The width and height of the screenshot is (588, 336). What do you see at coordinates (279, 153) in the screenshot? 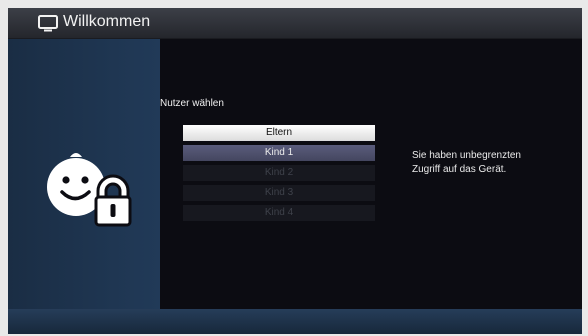
I see `user-option-kind-1: Kind 1` at bounding box center [279, 153].